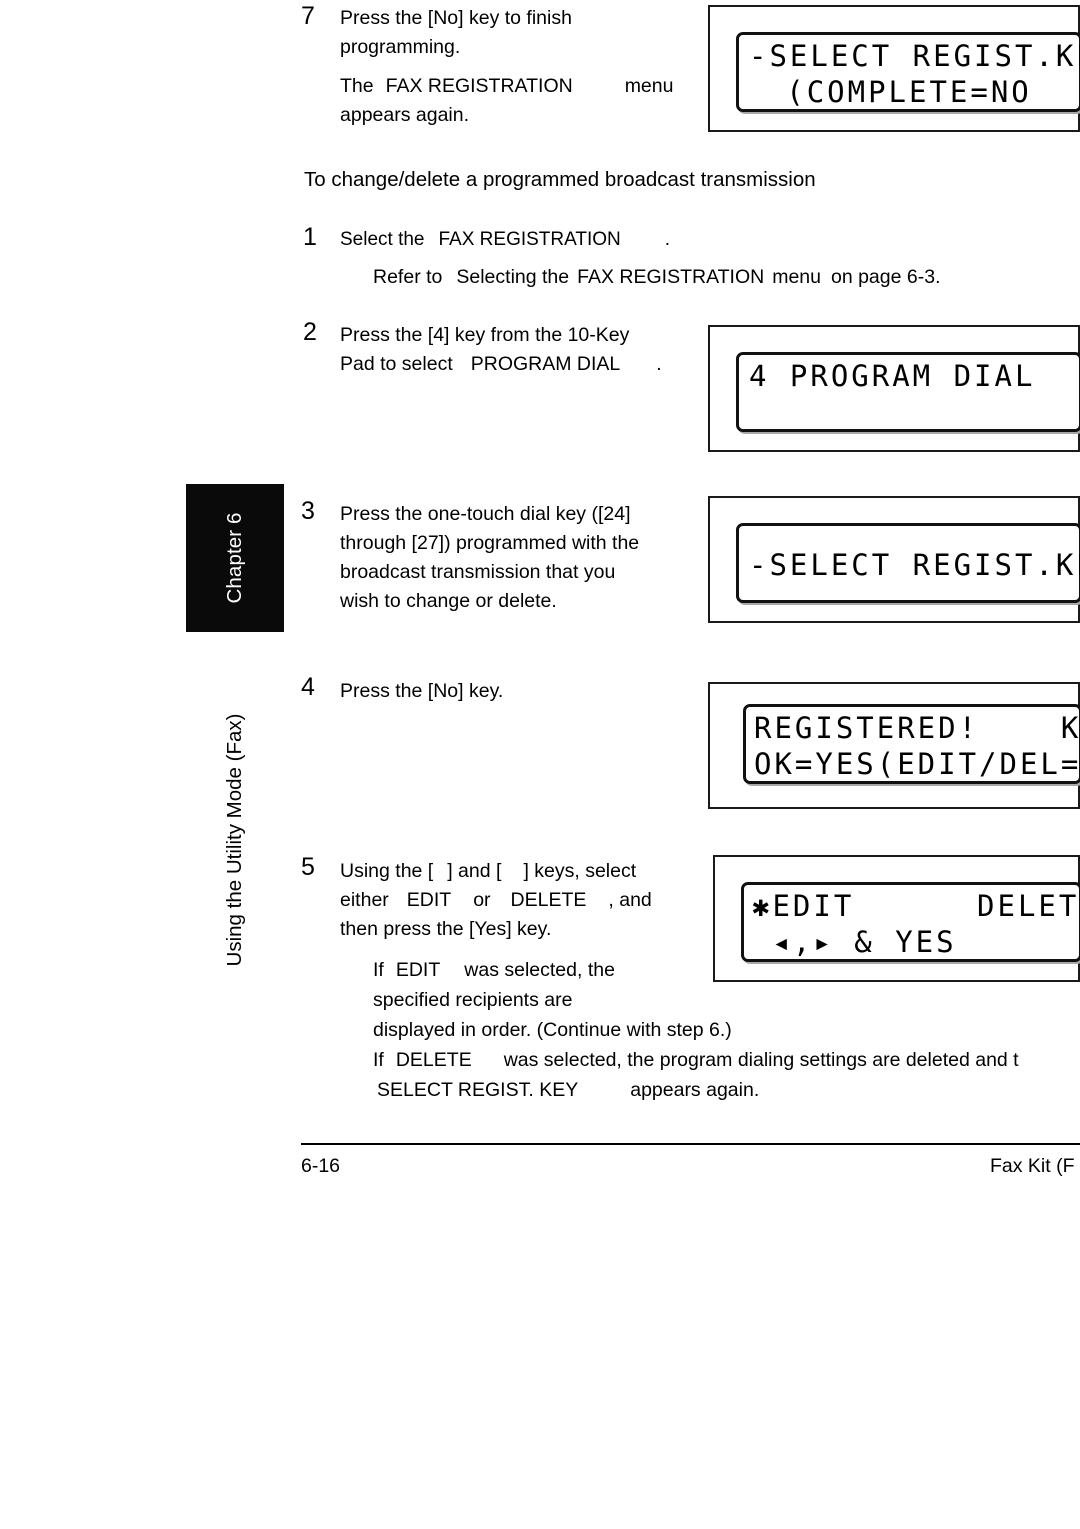 This screenshot has height=1529, width=1080. I want to click on lcd-panel-select-regist-key: -SELECT REGIST.KEY-, so click(894, 559).